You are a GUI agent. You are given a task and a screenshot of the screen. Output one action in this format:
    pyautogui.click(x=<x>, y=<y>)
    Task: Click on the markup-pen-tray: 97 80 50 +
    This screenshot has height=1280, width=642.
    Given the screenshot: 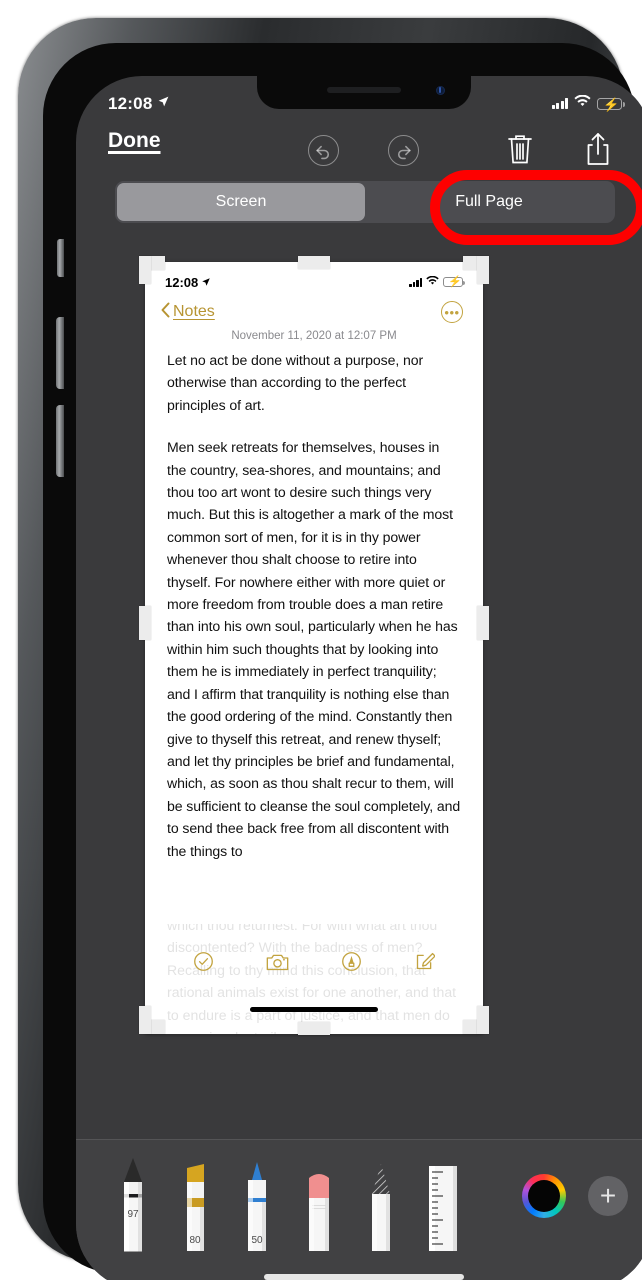 What is the action you would take?
    pyautogui.click(x=359, y=1209)
    